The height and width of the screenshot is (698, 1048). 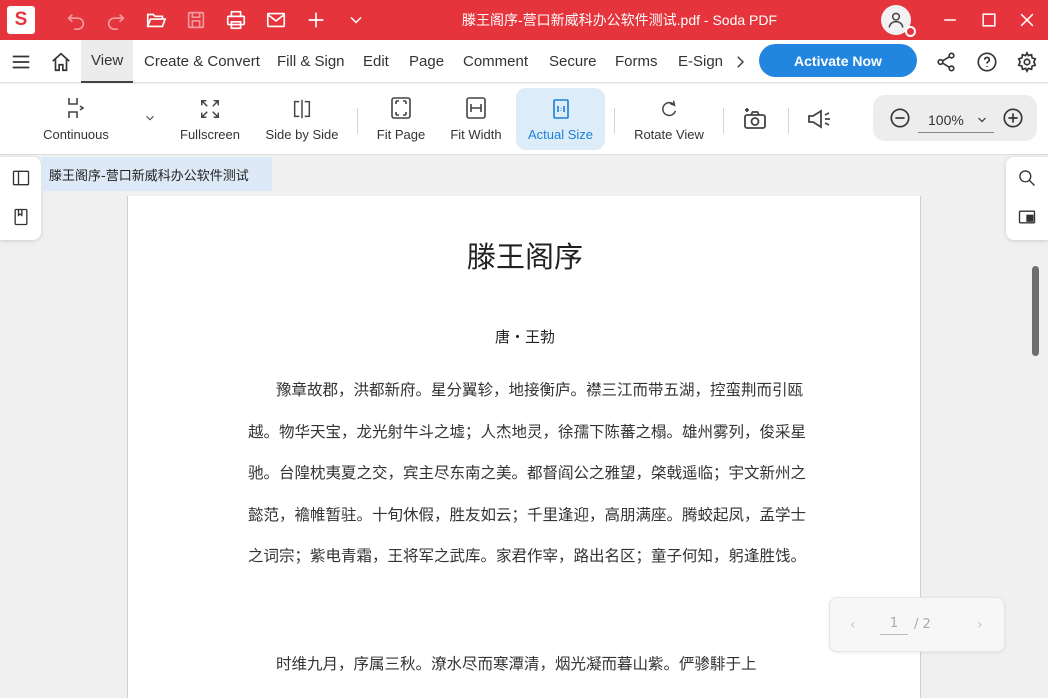 What do you see at coordinates (573, 61) in the screenshot?
I see `menu-secure: Secure` at bounding box center [573, 61].